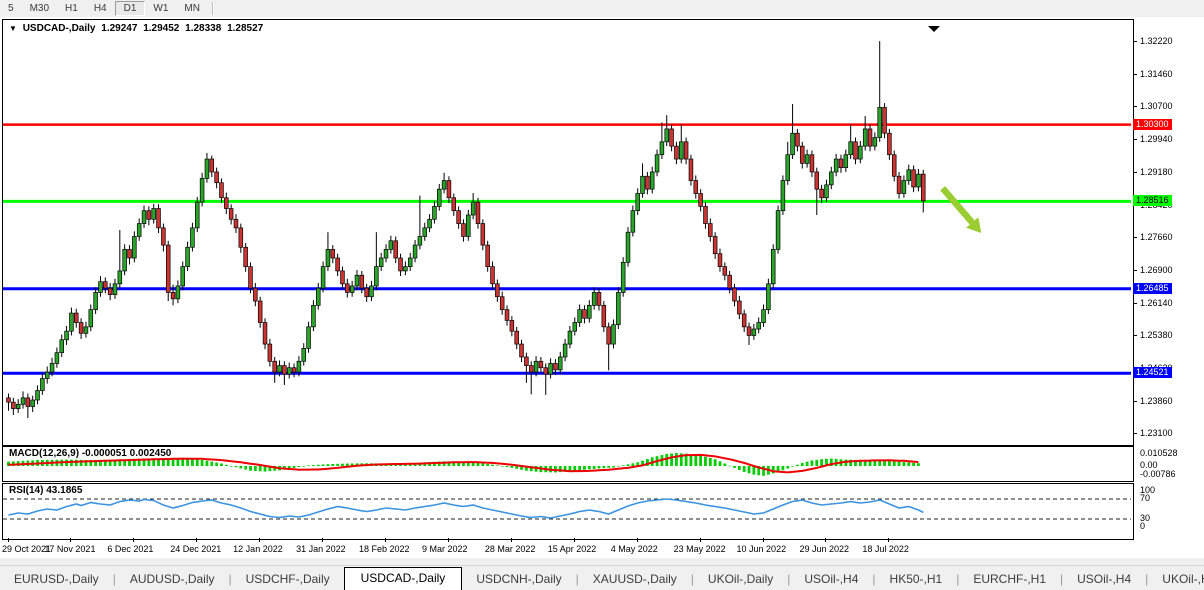 The width and height of the screenshot is (1204, 590). I want to click on price-axis-value: 1.29940, so click(1156, 139).